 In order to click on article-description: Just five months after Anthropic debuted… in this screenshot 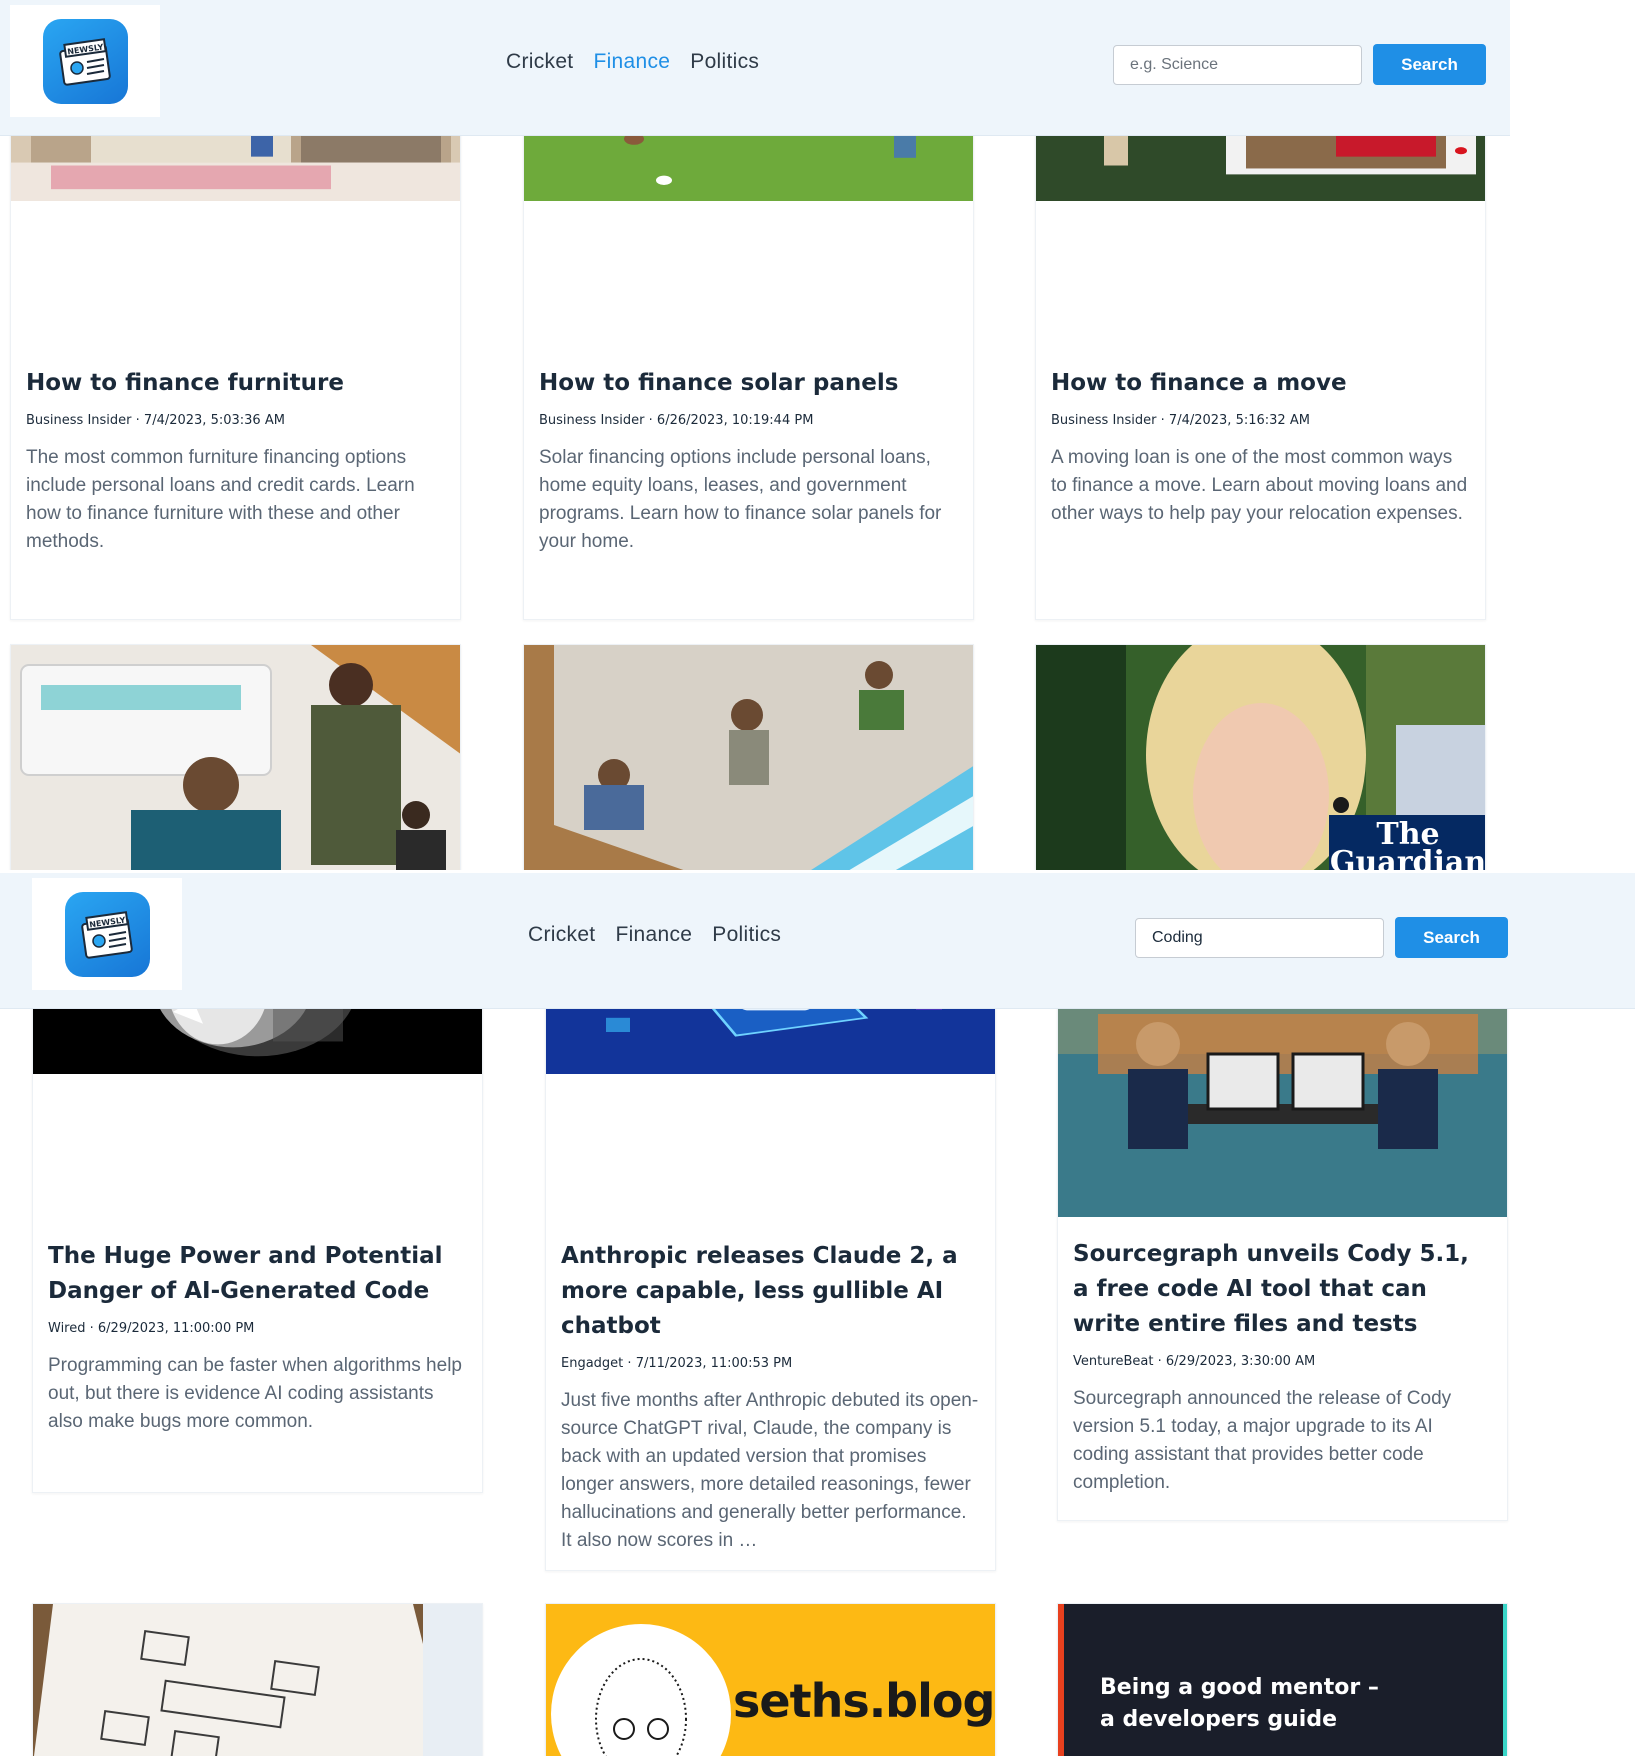, I will do `click(770, 1470)`.